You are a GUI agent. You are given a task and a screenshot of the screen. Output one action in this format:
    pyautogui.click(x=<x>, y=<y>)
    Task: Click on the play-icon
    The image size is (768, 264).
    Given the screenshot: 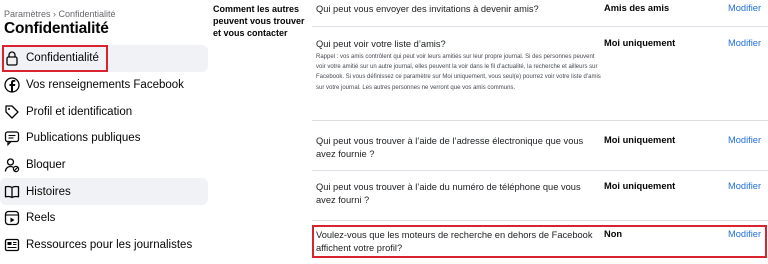 What is the action you would take?
    pyautogui.click(x=12, y=218)
    